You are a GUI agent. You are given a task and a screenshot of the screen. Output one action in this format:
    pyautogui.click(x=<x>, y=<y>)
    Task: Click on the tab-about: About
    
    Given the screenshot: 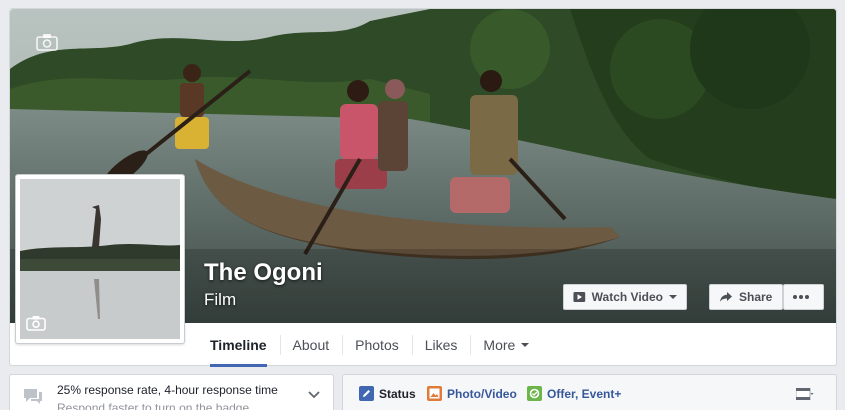 What is the action you would take?
    pyautogui.click(x=311, y=345)
    